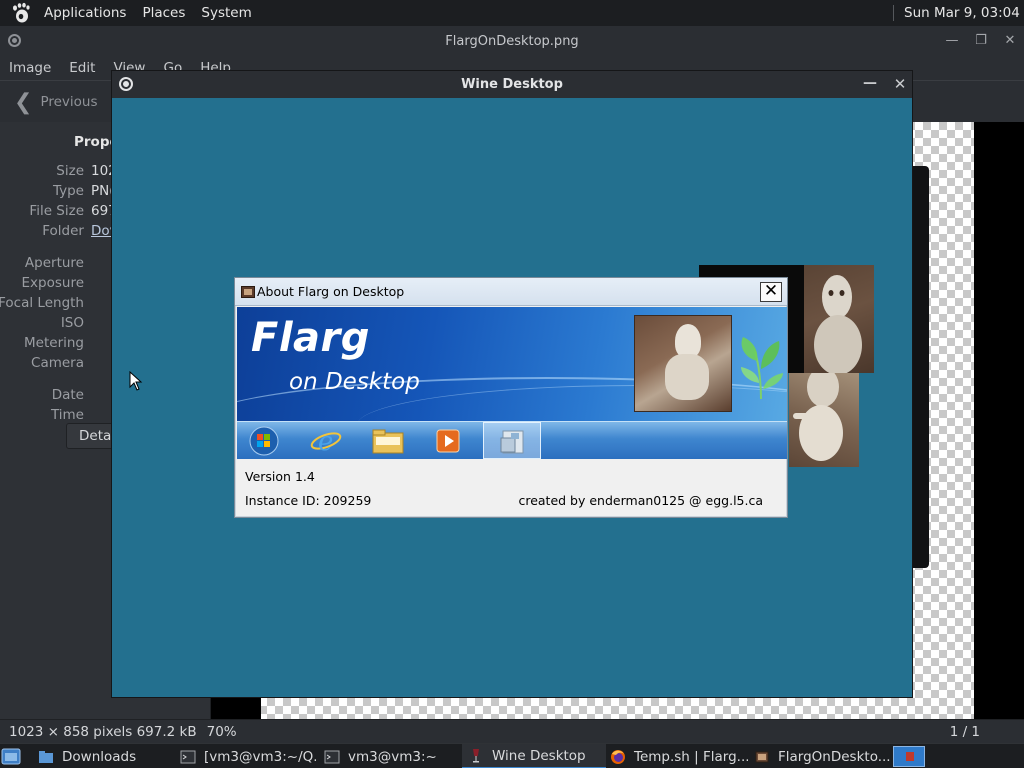 This screenshot has height=768, width=1024. I want to click on zoom-level: 70%, so click(221, 731).